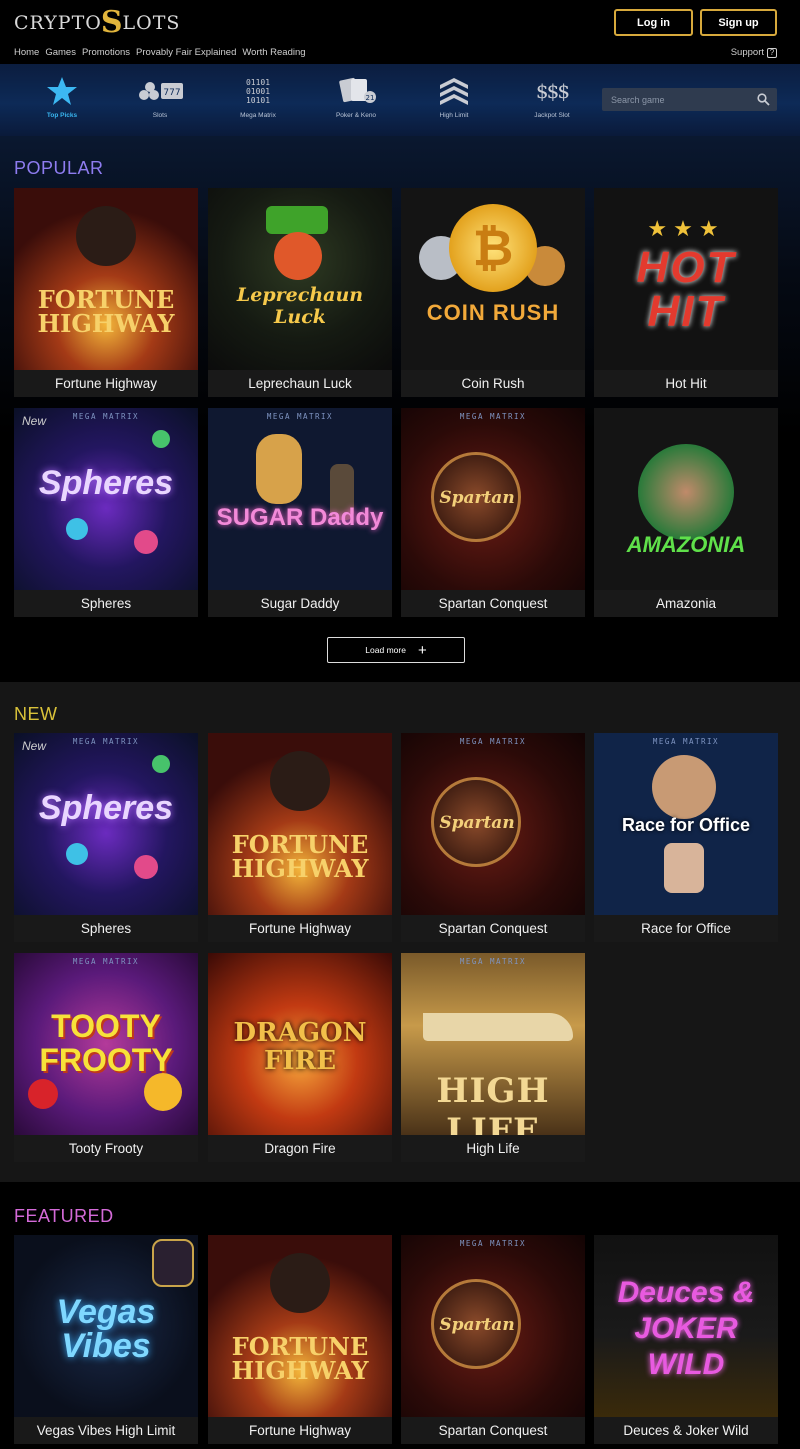 The image size is (800, 1449). I want to click on game-thumbnail: MEGA MATRIX Race for Office, so click(686, 824).